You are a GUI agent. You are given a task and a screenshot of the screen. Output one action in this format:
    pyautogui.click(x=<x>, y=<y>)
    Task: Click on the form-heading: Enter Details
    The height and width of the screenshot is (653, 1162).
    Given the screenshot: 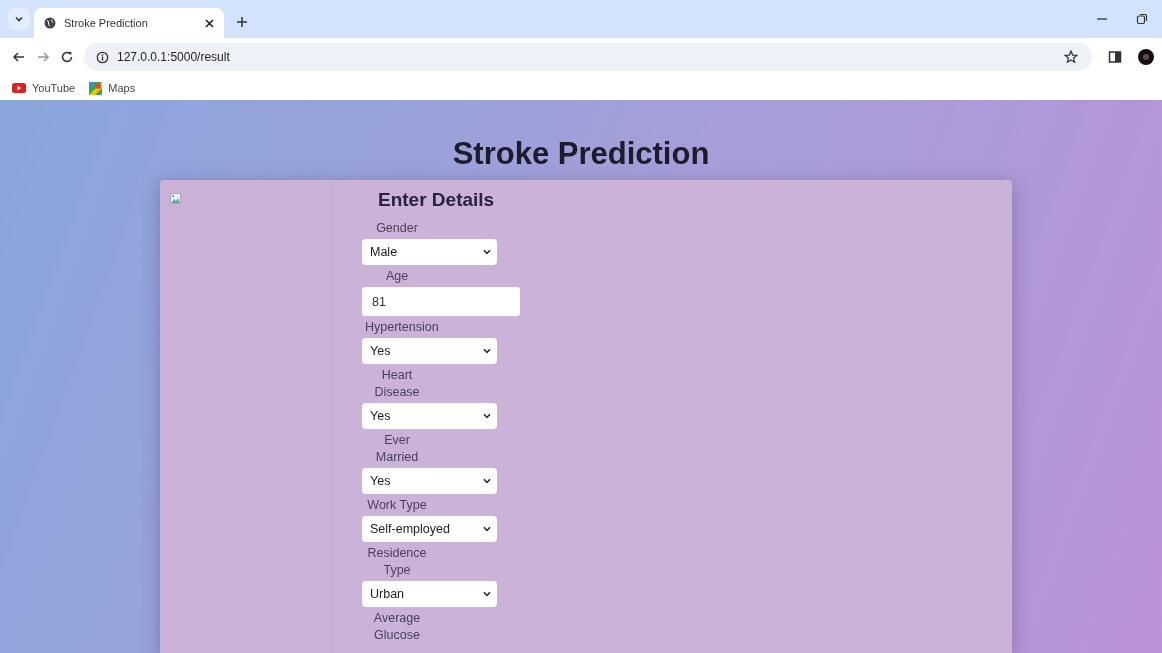 What is the action you would take?
    pyautogui.click(x=436, y=200)
    